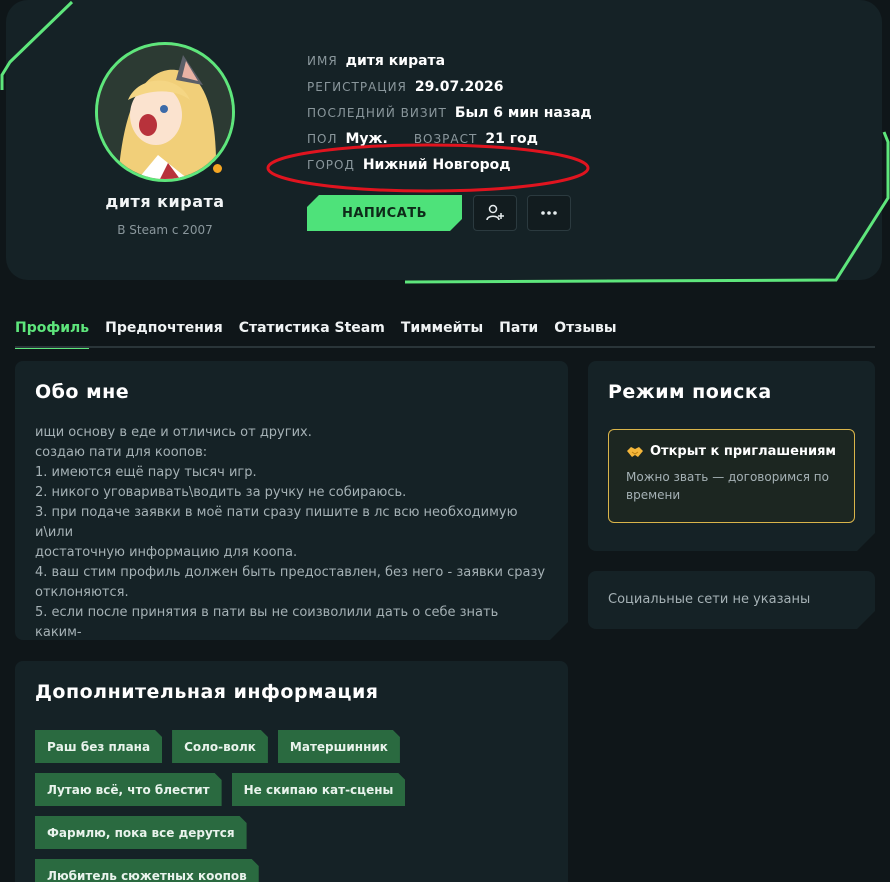 This screenshot has width=890, height=882. What do you see at coordinates (445, 347) in the screenshot?
I see `tabs-divider` at bounding box center [445, 347].